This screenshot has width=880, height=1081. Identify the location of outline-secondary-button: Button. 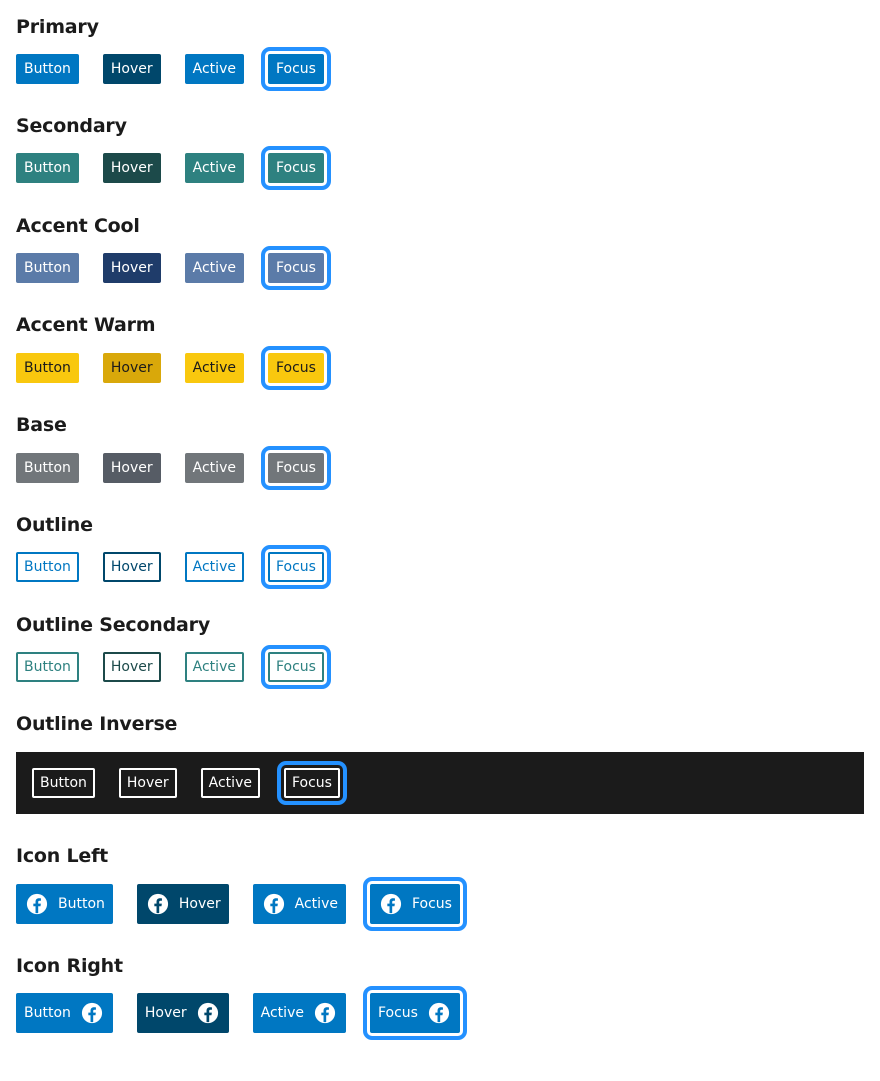
(47, 667).